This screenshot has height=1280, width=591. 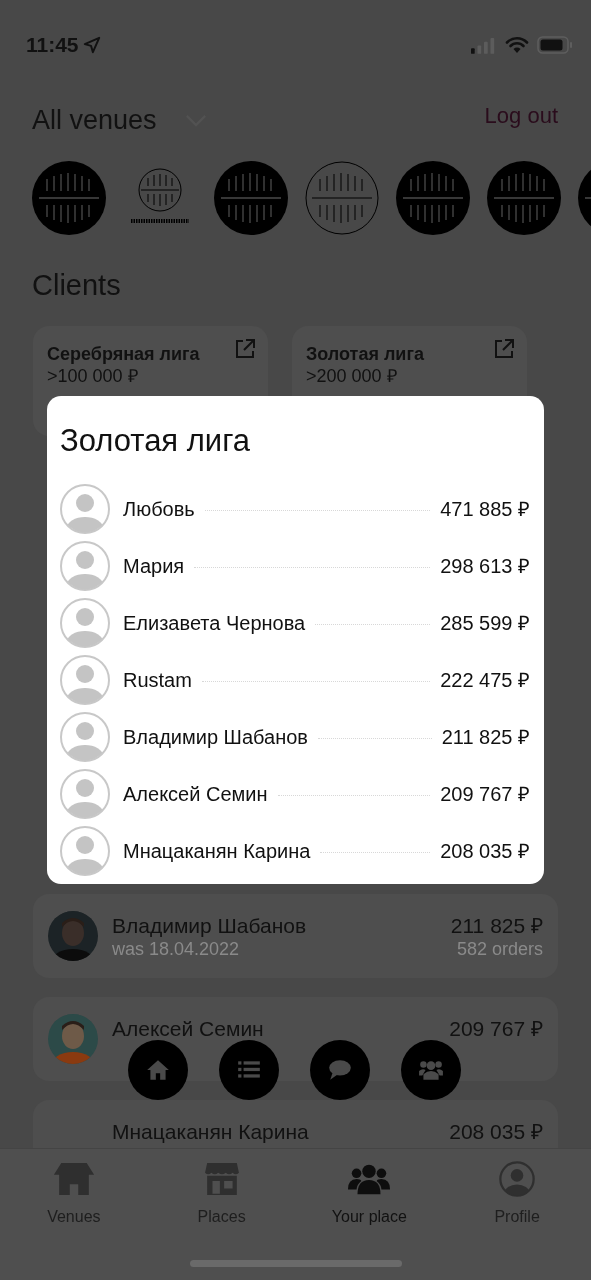 I want to click on chat-icon, so click(x=340, y=1070).